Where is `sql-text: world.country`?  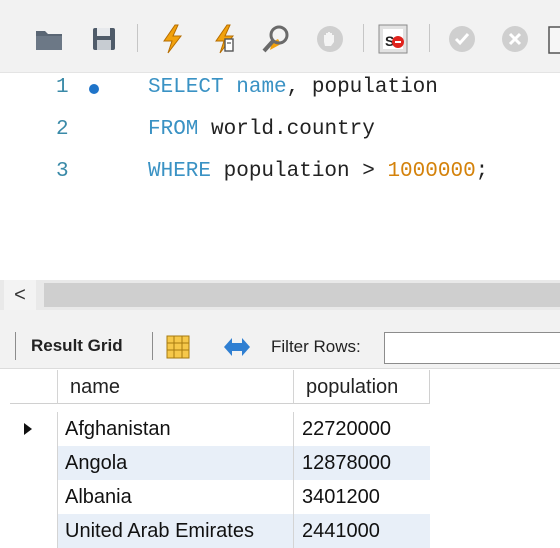 sql-text: world.country is located at coordinates (286, 129).